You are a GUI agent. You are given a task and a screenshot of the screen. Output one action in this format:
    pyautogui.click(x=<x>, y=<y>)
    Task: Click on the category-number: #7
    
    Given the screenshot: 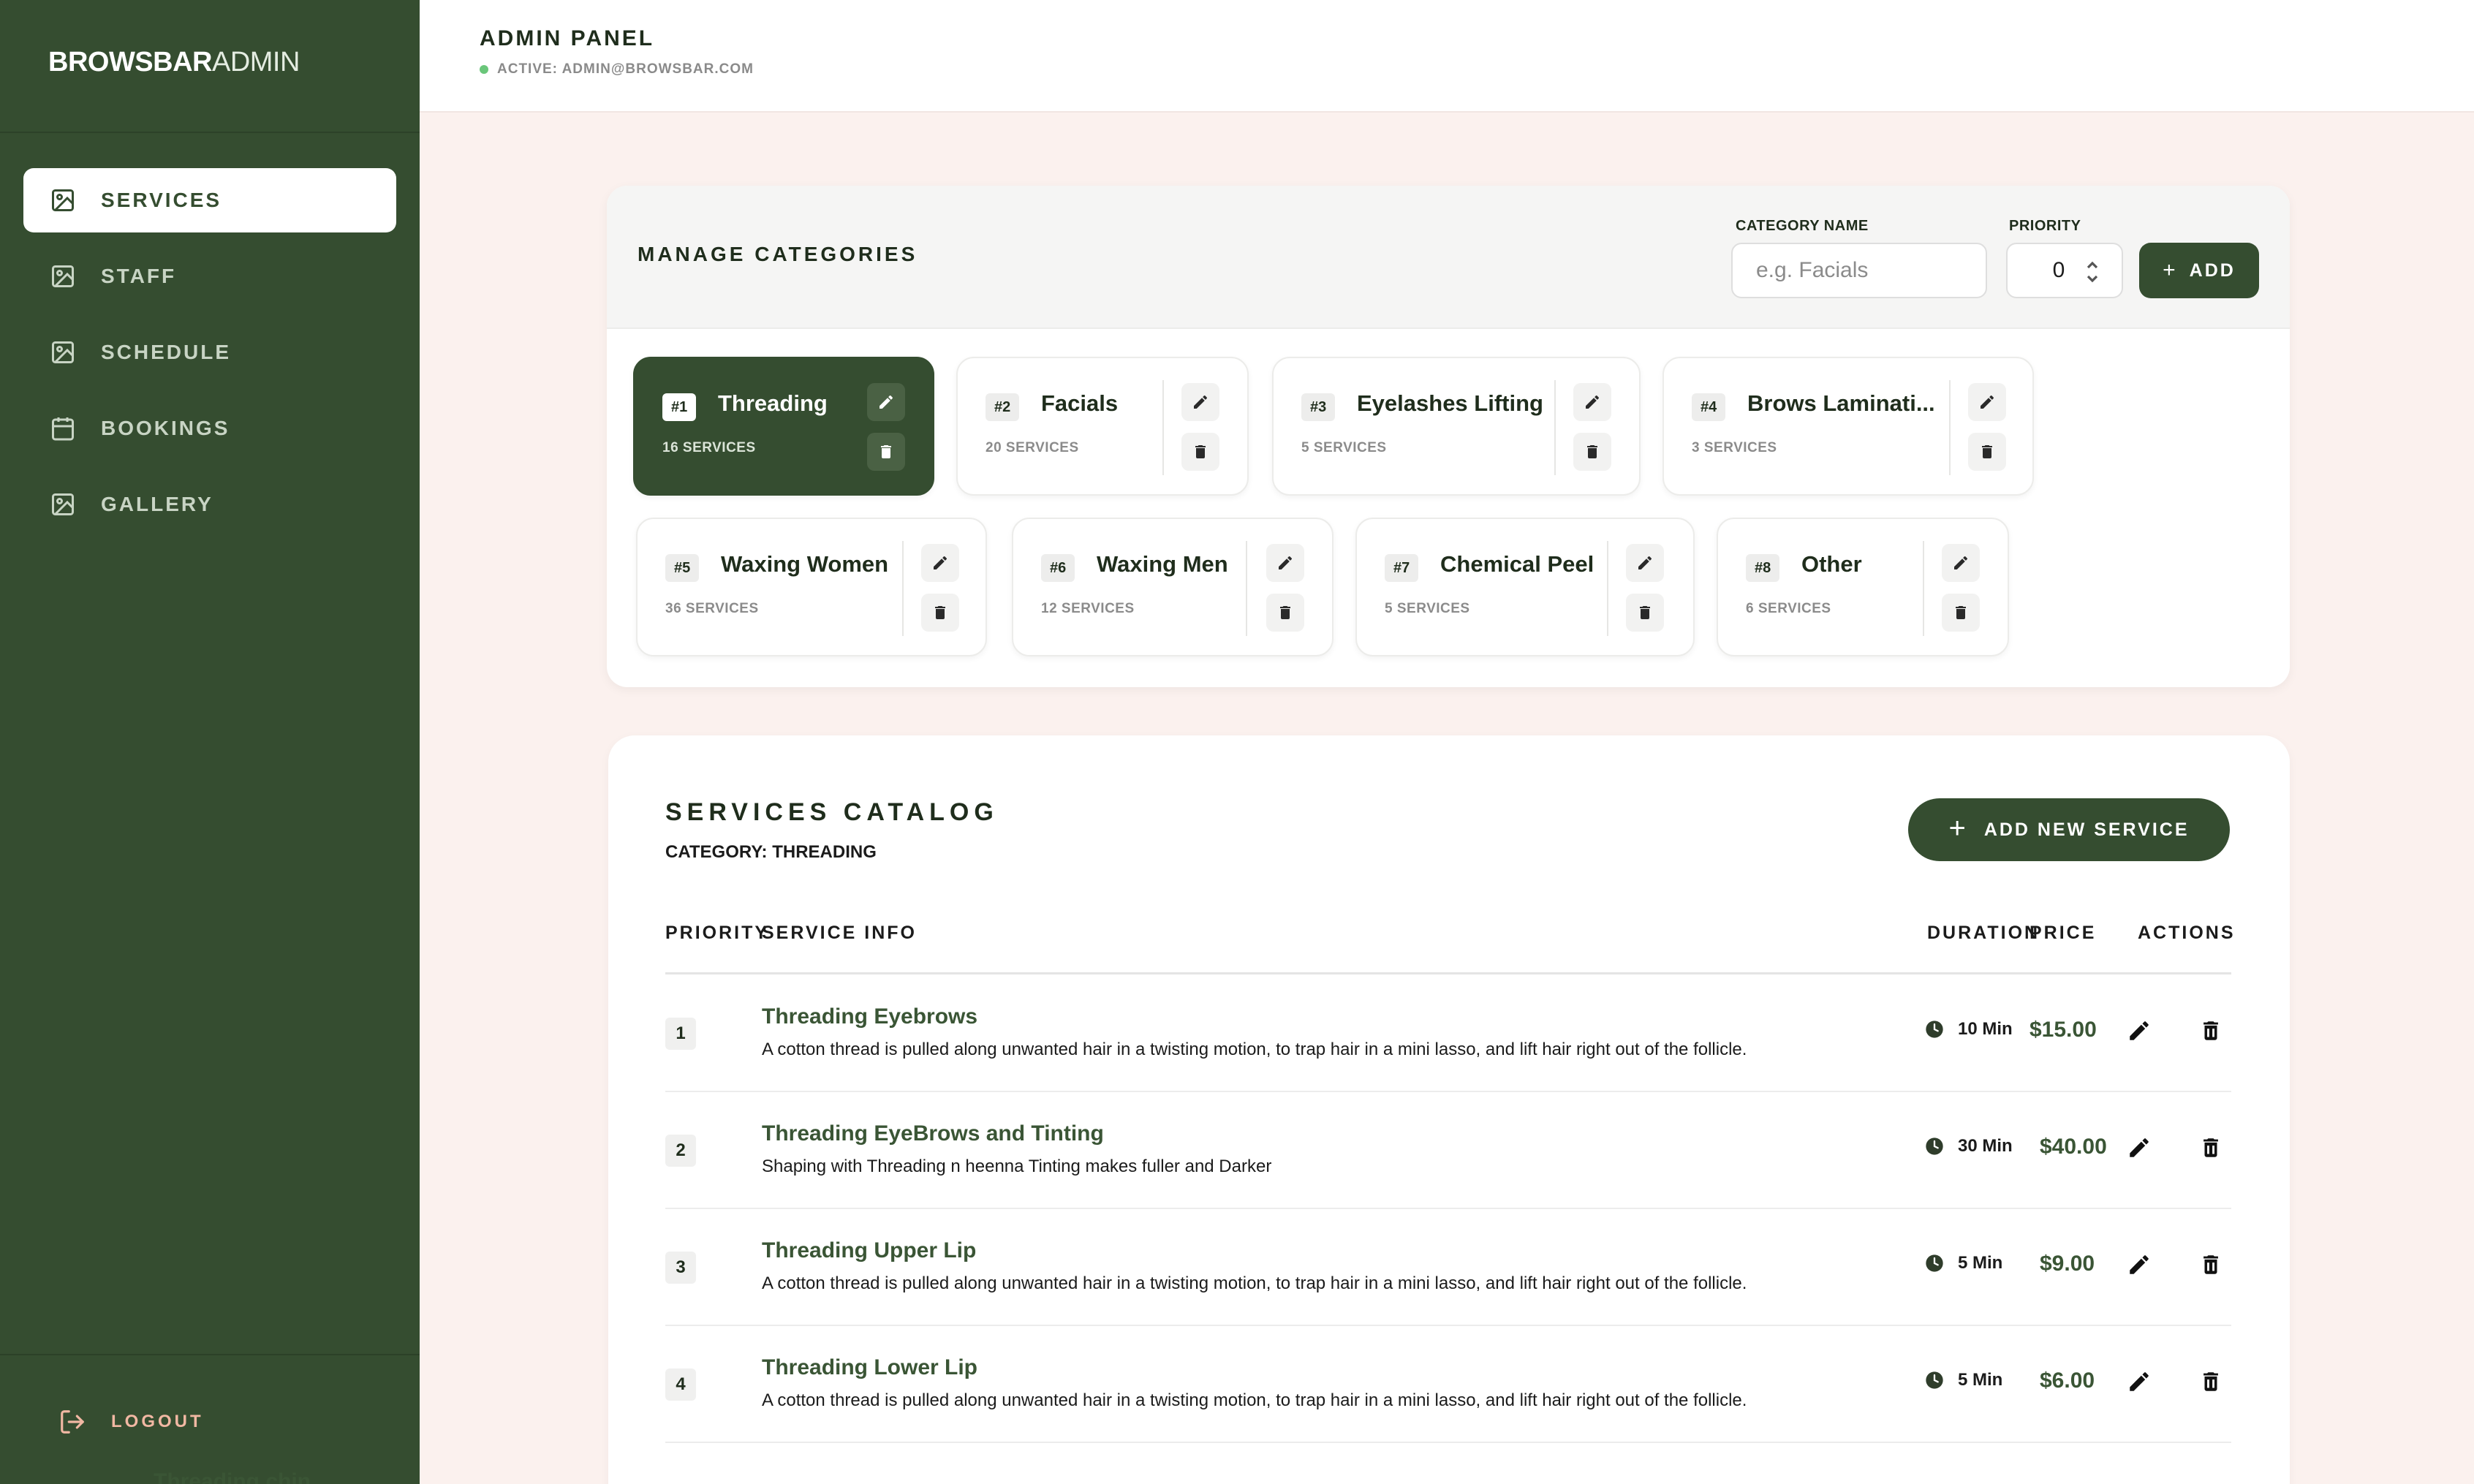 What is the action you would take?
    pyautogui.click(x=1402, y=568)
    